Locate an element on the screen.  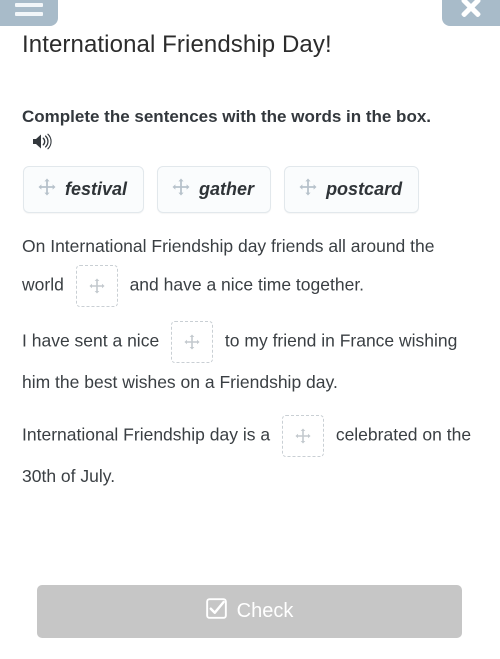
menu-button is located at coordinates (29, 13).